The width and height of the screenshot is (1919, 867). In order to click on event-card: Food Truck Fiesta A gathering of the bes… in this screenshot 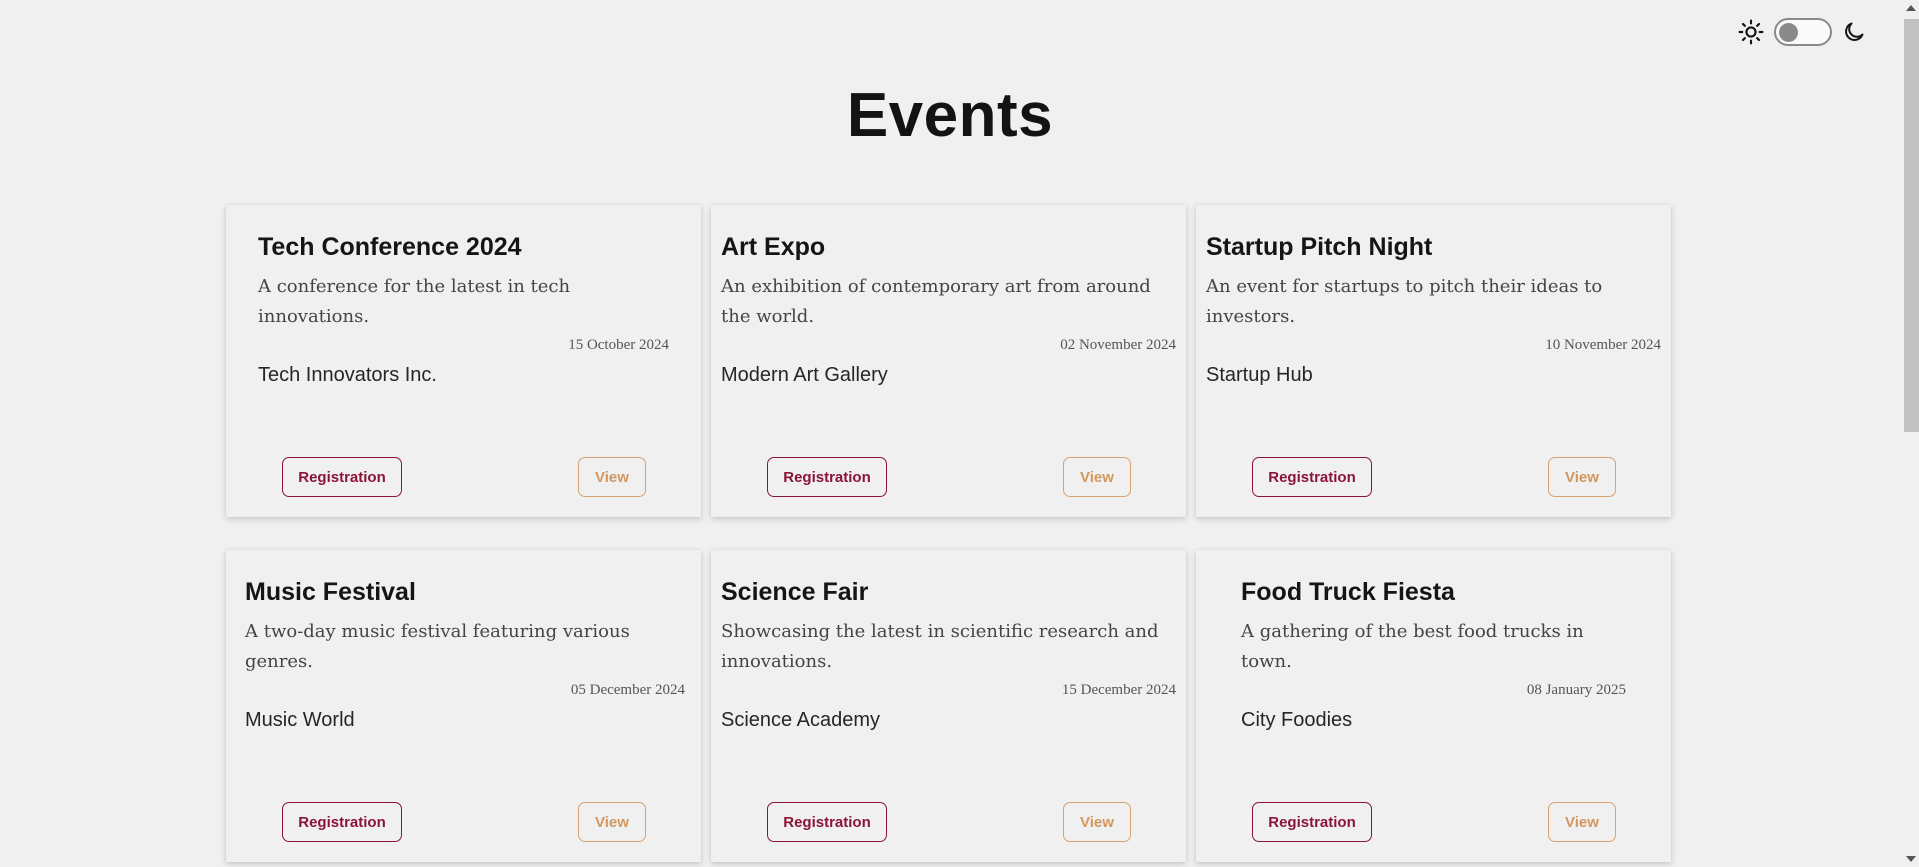, I will do `click(1433, 706)`.